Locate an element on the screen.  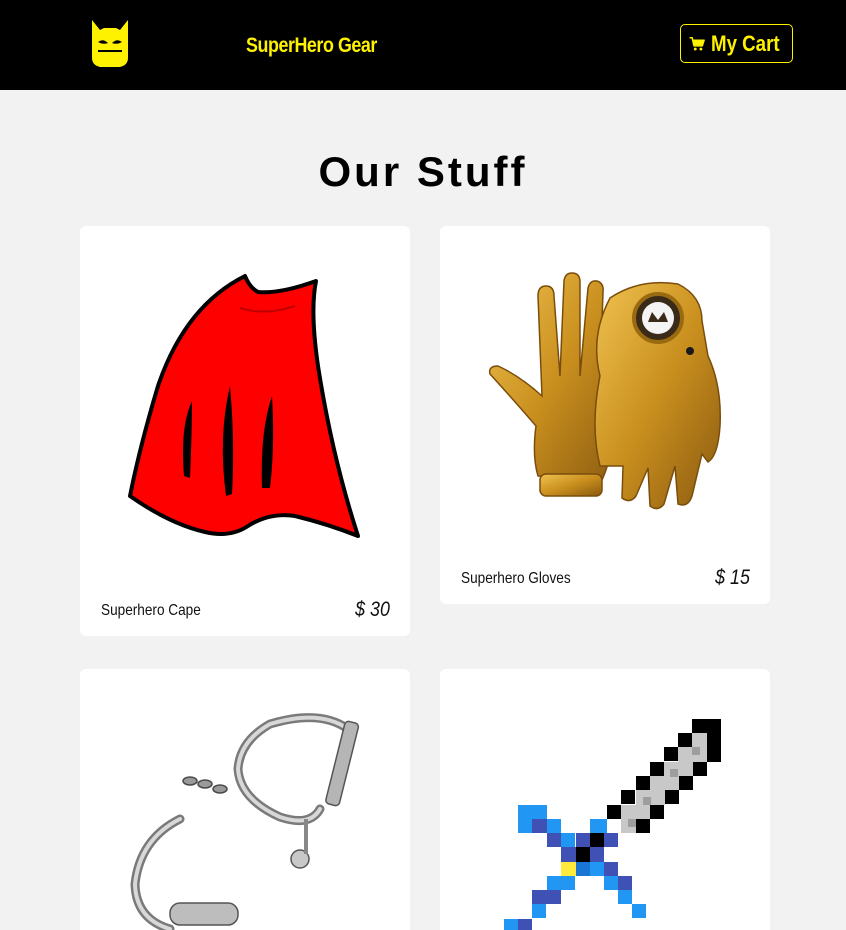
batman-mask-icon is located at coordinates (110, 43).